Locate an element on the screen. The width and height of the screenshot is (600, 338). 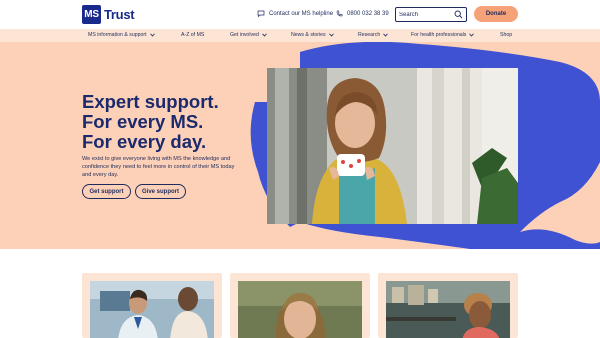
search-icon is located at coordinates (458, 14).